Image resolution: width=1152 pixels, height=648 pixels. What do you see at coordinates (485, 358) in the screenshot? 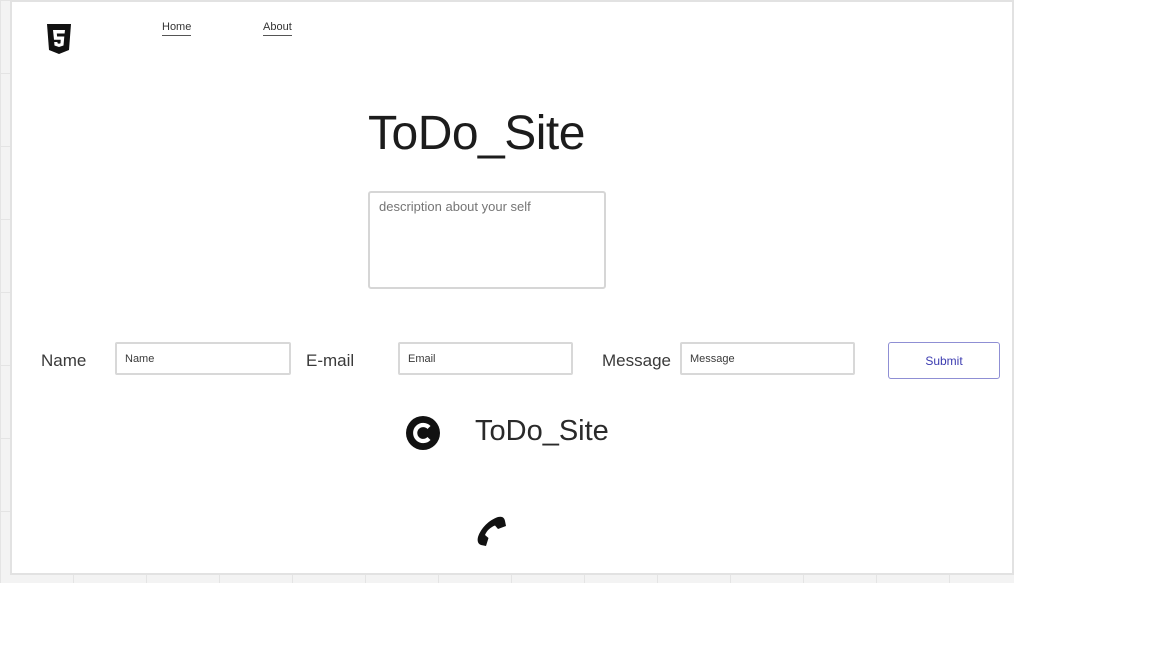
I see `email-input` at bounding box center [485, 358].